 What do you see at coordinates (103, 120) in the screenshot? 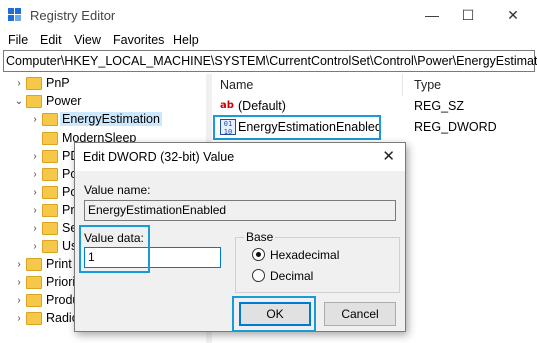
I see `tree-item-energyestimation: › EnergyEstimation` at bounding box center [103, 120].